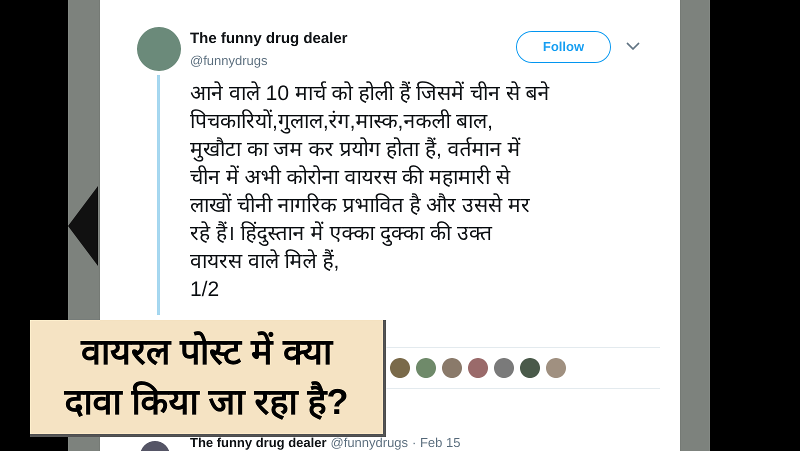  Describe the element at coordinates (206, 402) in the screenshot. I see `caption-text: दावा किया जा रहा है?` at that location.